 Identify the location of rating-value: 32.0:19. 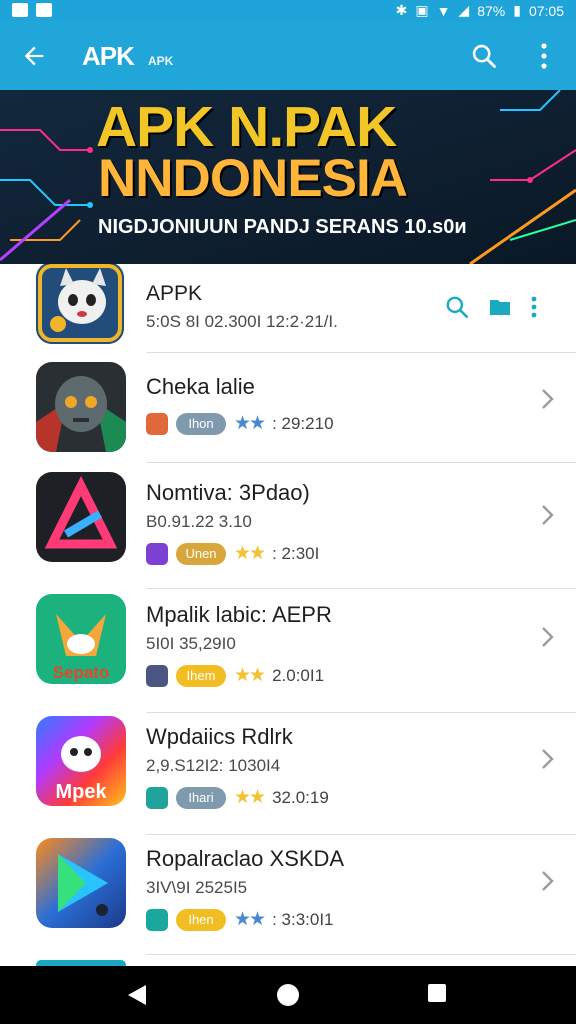
(300, 797).